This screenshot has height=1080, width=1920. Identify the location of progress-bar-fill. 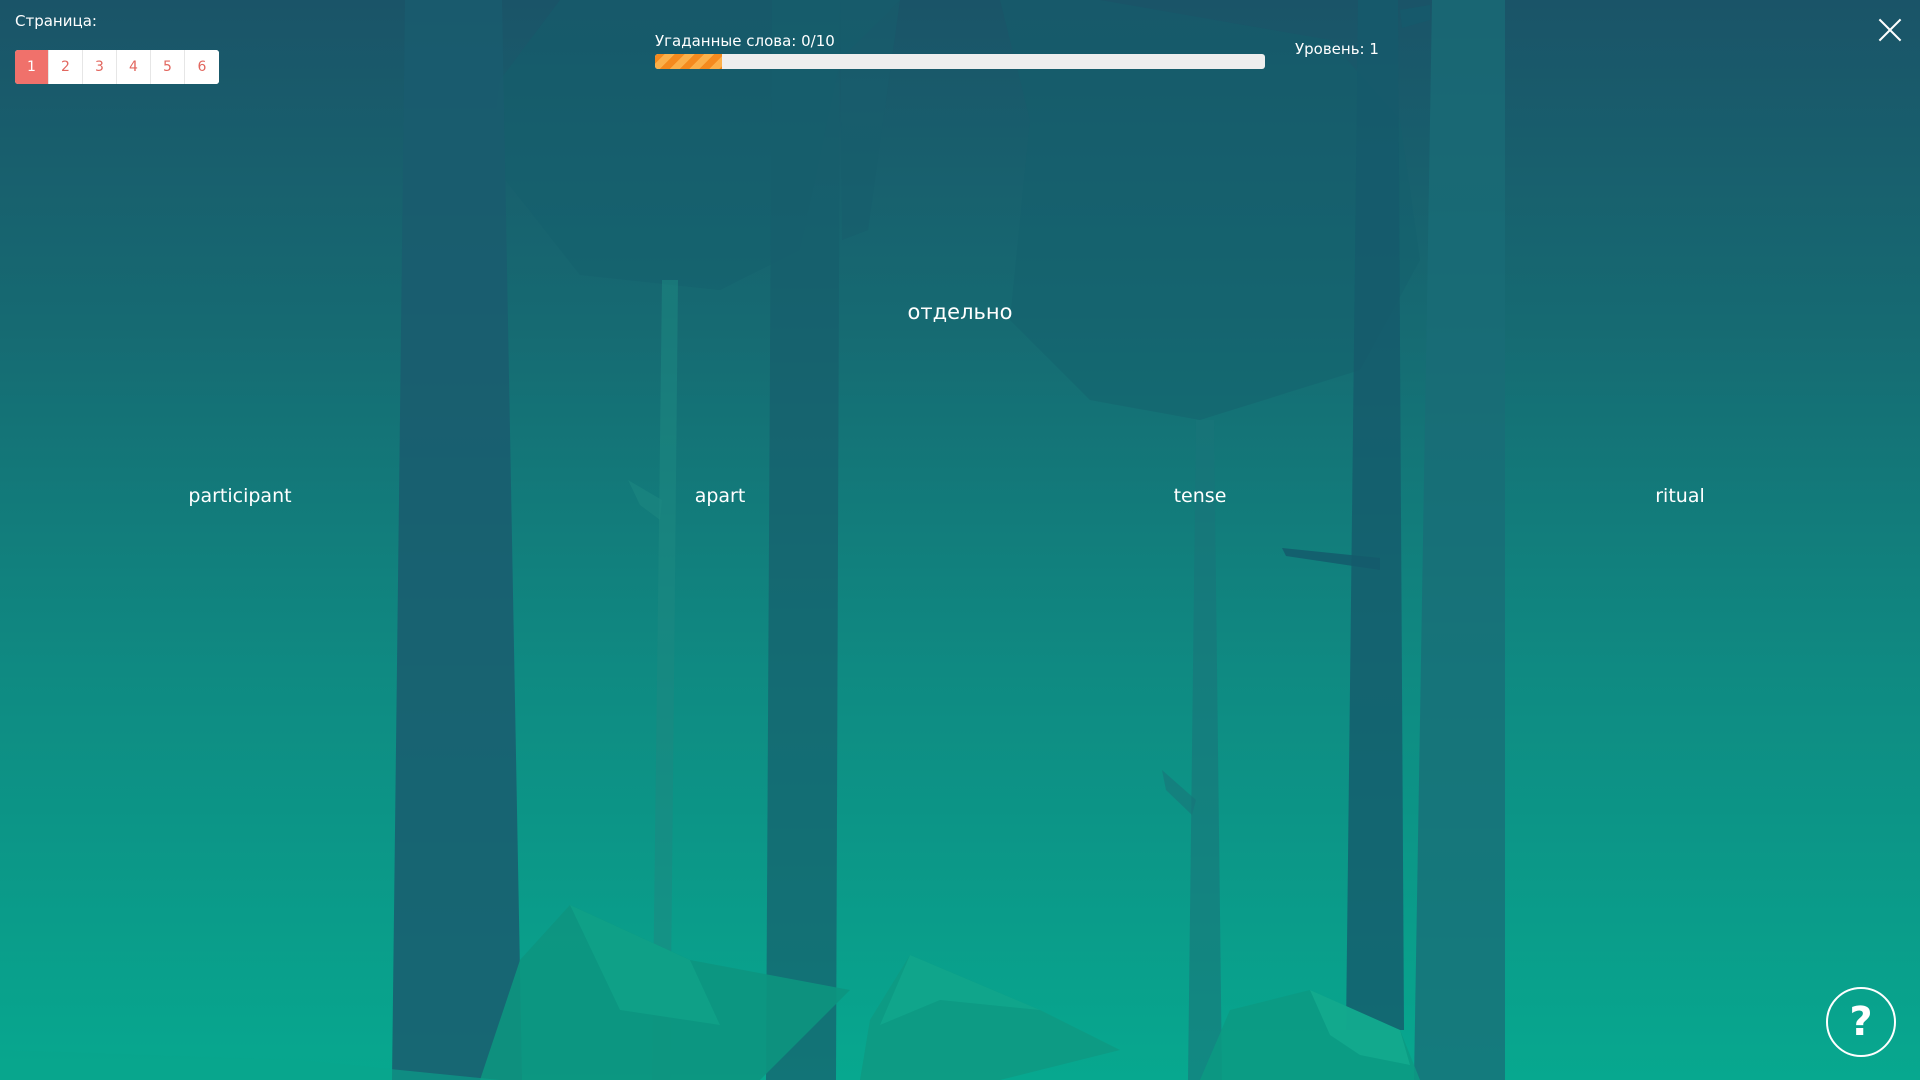
(689, 61).